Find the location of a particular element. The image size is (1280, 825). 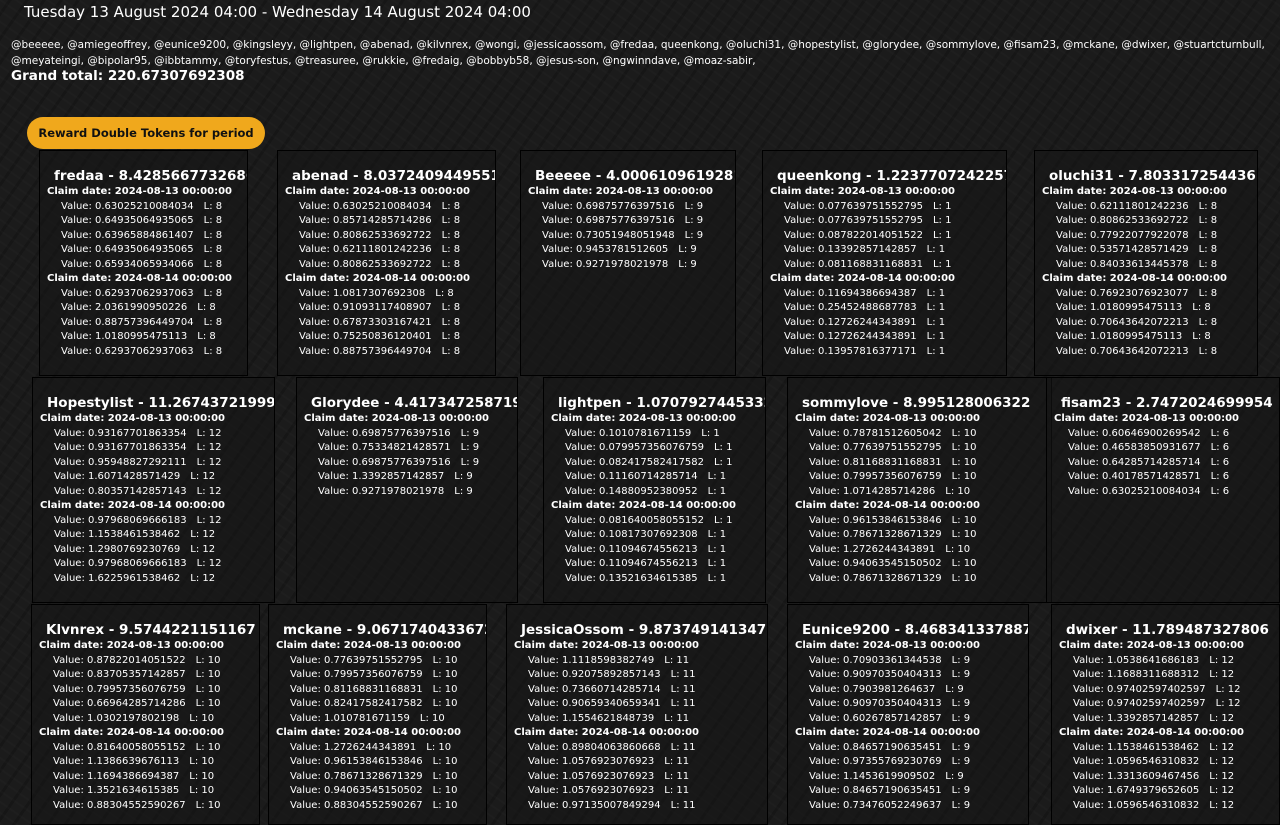

claim-value: Value: 1.1554621848739 is located at coordinates (591, 718).